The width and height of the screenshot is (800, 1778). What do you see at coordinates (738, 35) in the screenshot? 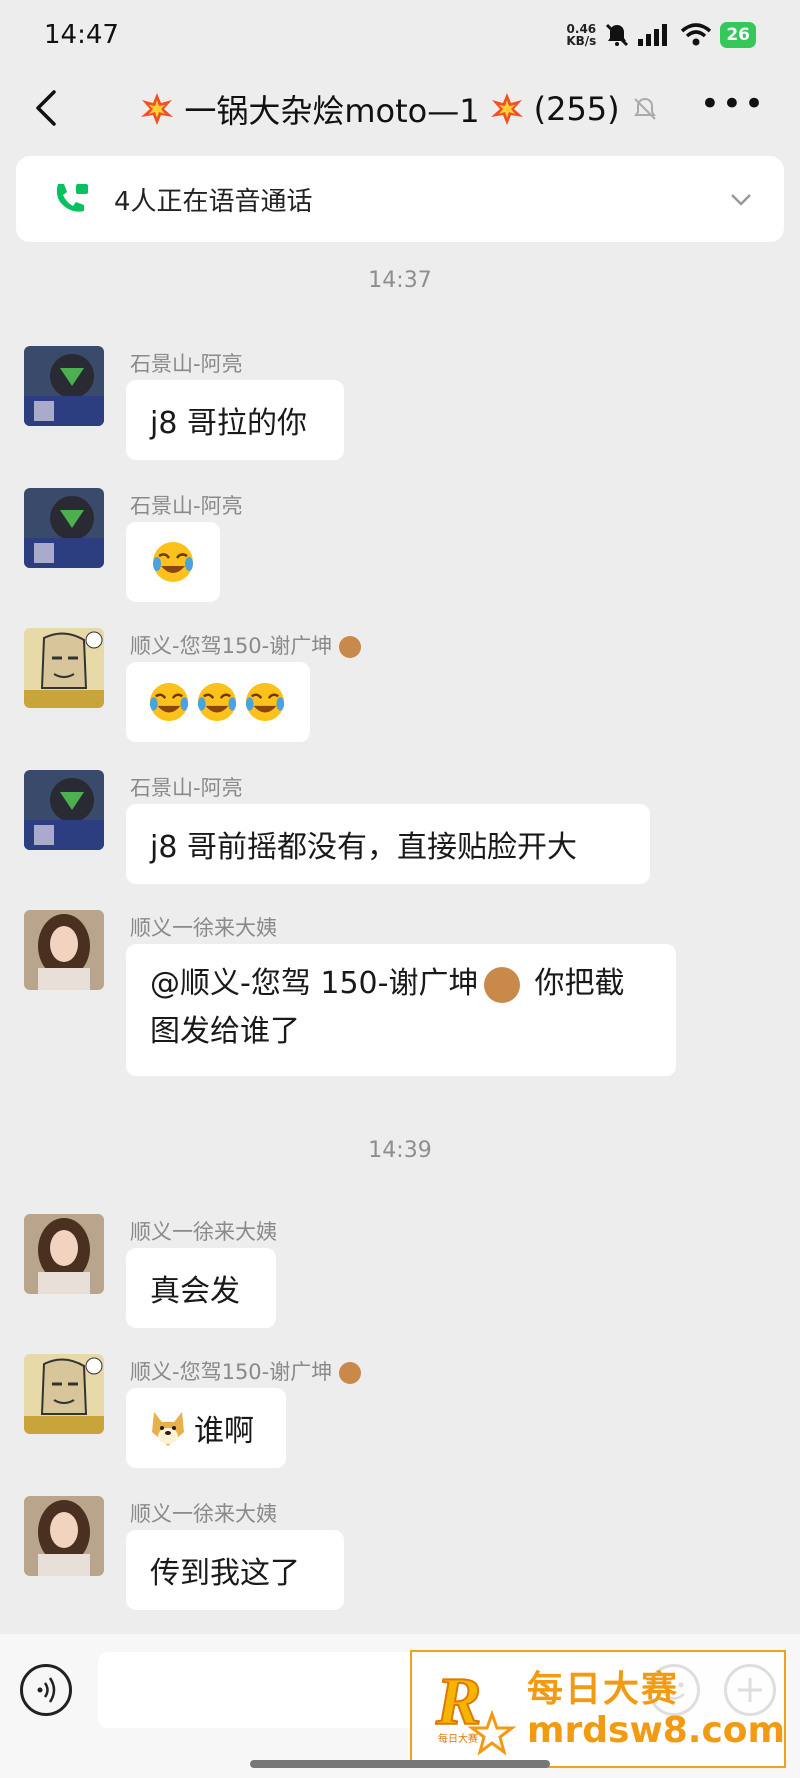
I see `battery-indicator: 26` at bounding box center [738, 35].